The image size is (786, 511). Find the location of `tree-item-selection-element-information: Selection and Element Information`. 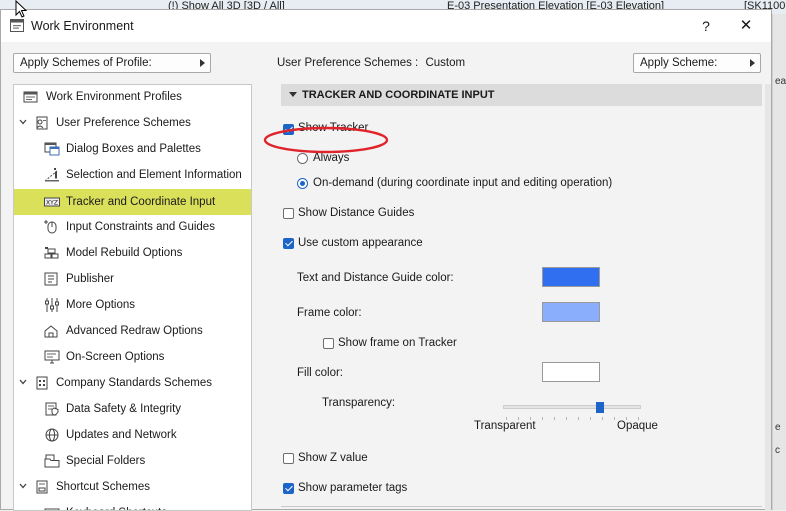

tree-item-selection-element-information: Selection and Element Information is located at coordinates (132, 175).